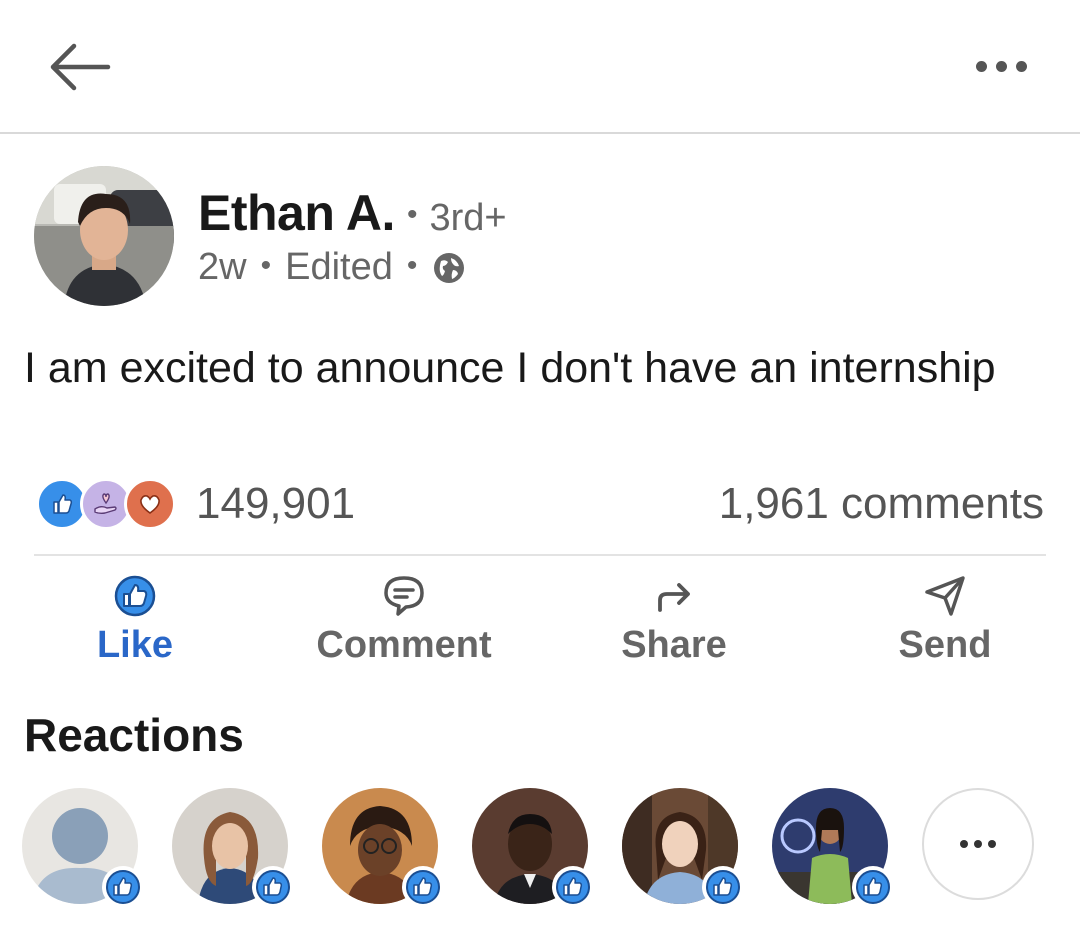 Image resolution: width=1080 pixels, height=930 pixels. Describe the element at coordinates (881, 504) in the screenshot. I see `comments-count: 1,961 comments` at that location.